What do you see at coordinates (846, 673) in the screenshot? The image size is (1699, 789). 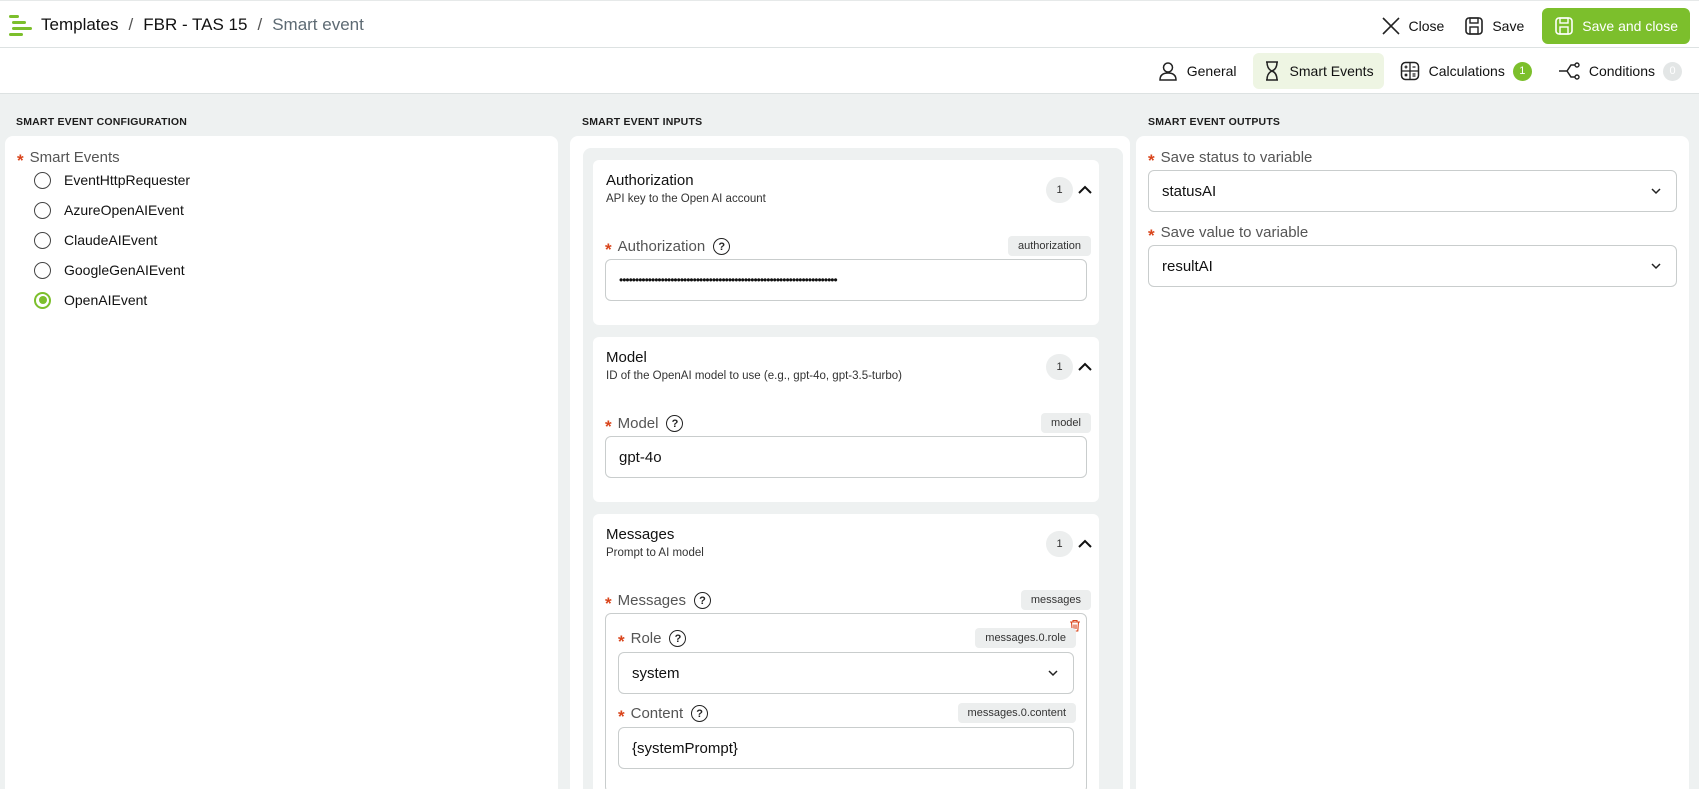 I see `role-select: system` at bounding box center [846, 673].